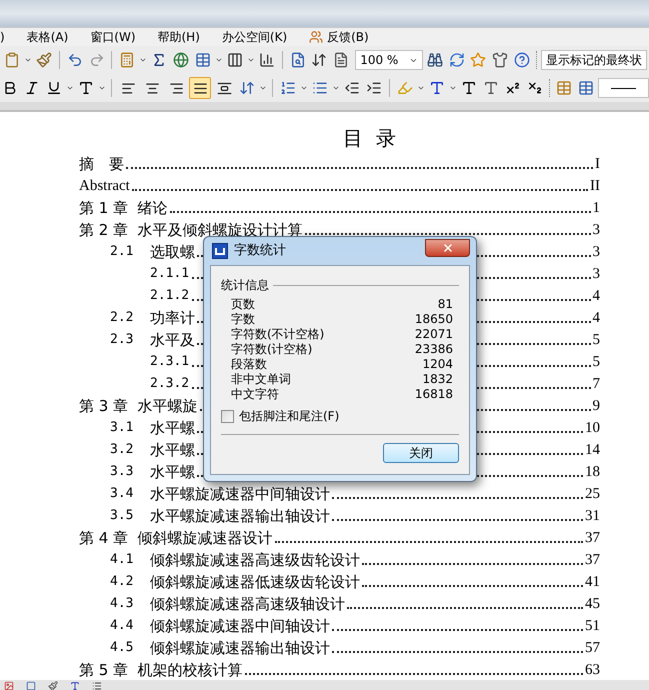 The width and height of the screenshot is (649, 690). Describe the element at coordinates (224, 88) in the screenshot. I see `distributed-align-icon` at that location.